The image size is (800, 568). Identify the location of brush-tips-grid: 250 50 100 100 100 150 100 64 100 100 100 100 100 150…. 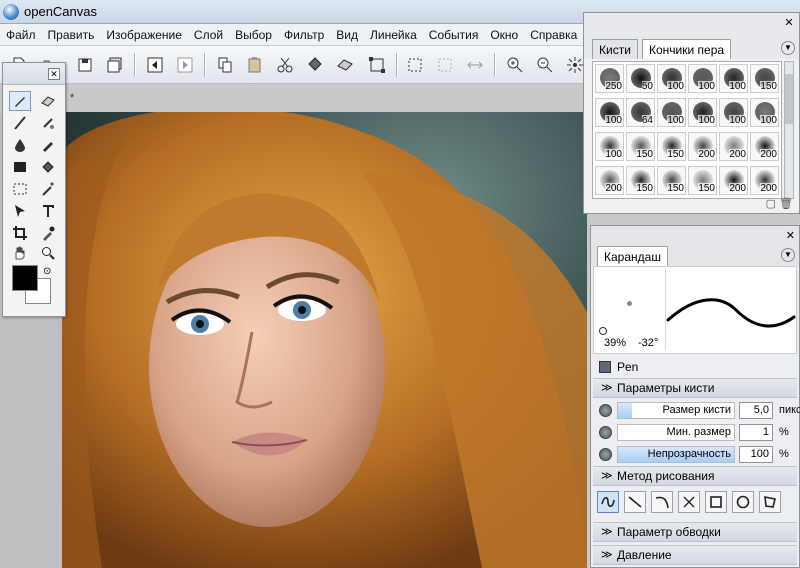
(687, 130).